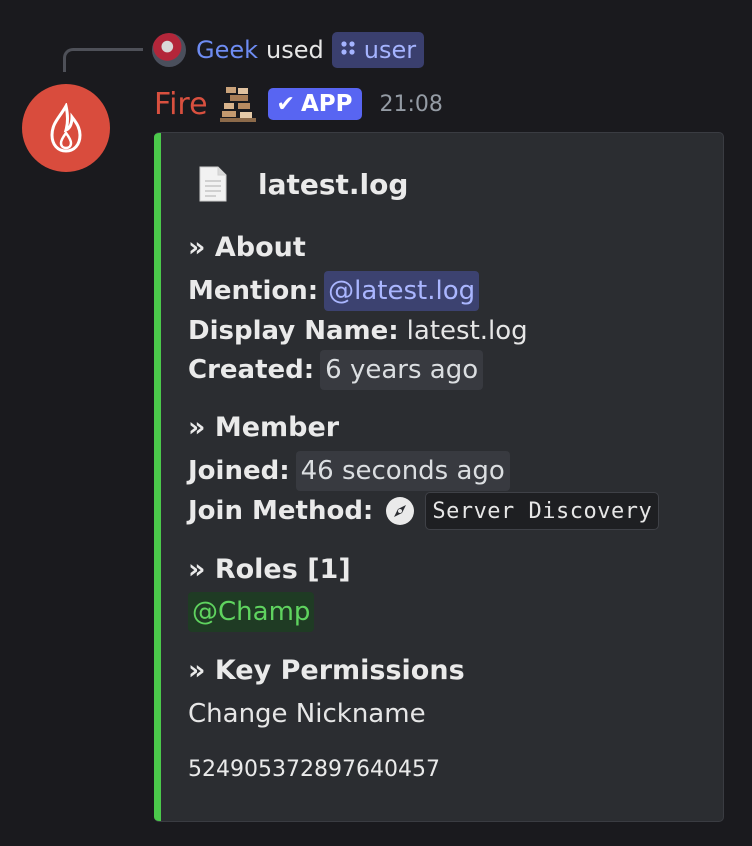  I want to click on join-method-row: Join Method: Server Discovery, so click(424, 511).